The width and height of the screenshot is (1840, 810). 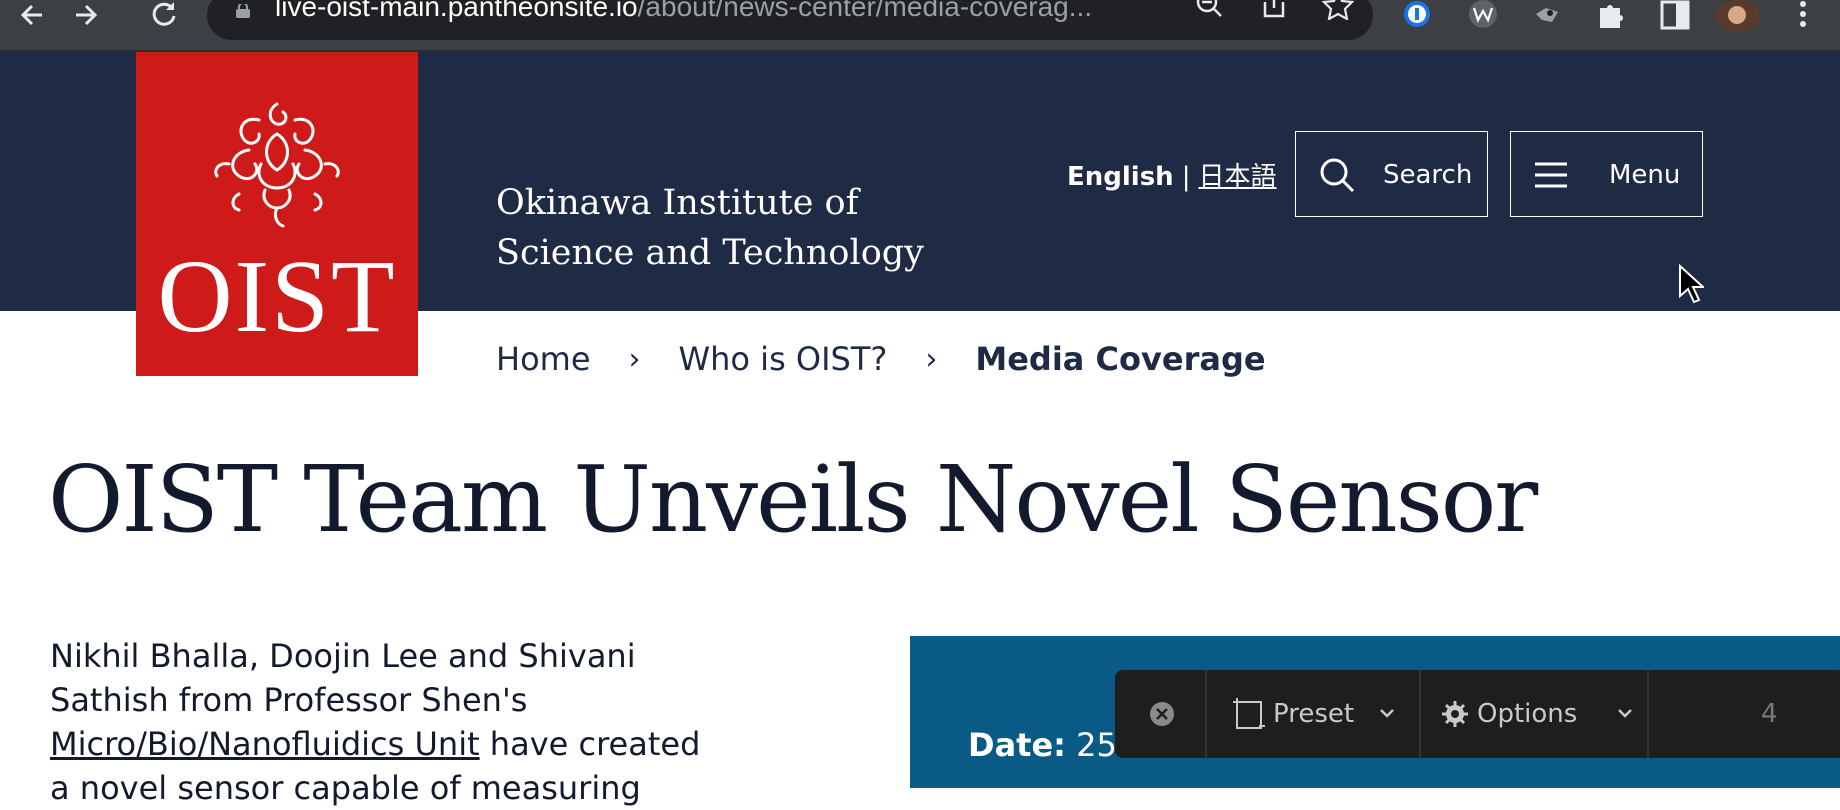 What do you see at coordinates (343, 656) in the screenshot?
I see `body-line: Nikhil Bhalla, Doojin Lee and Shivani` at bounding box center [343, 656].